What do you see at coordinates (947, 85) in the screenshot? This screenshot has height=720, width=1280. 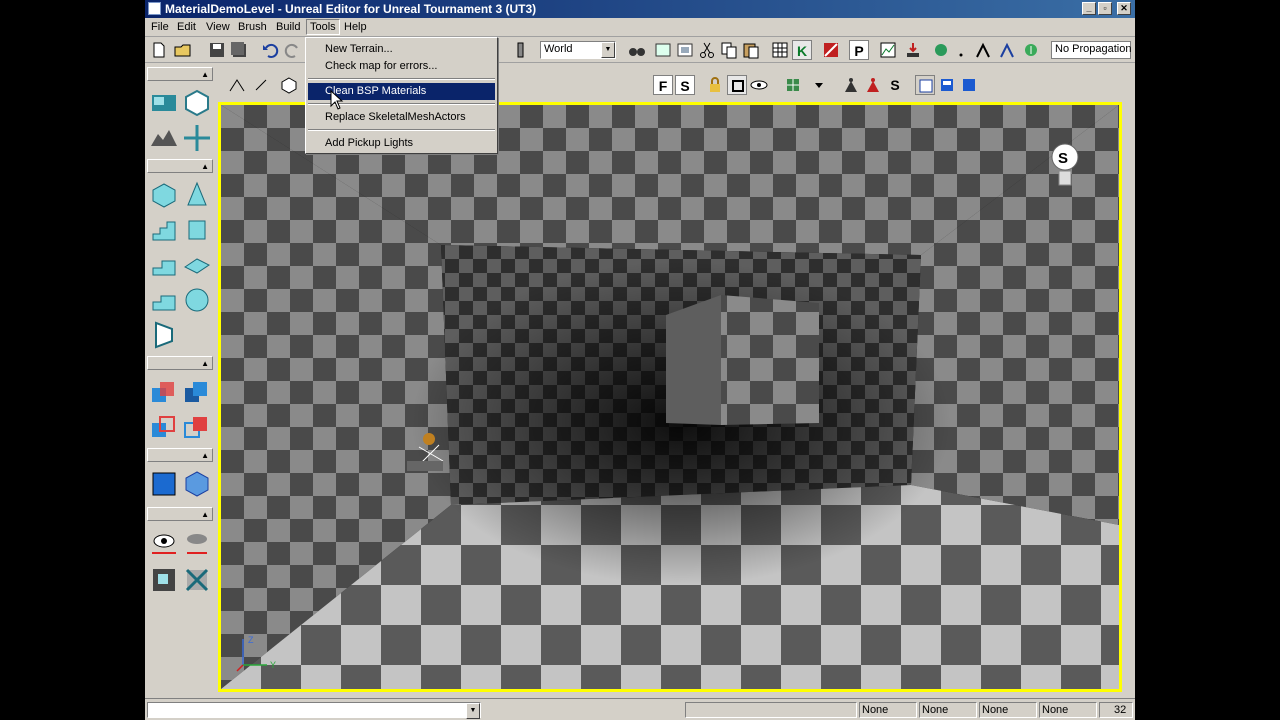 I see `view-mode-2-icon` at bounding box center [947, 85].